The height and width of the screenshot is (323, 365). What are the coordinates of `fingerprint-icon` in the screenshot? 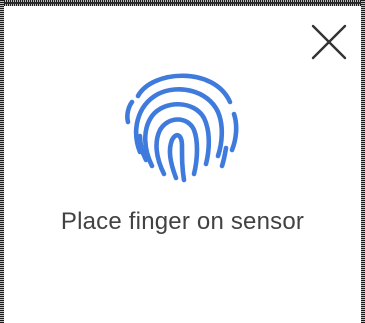 It's located at (183, 122).